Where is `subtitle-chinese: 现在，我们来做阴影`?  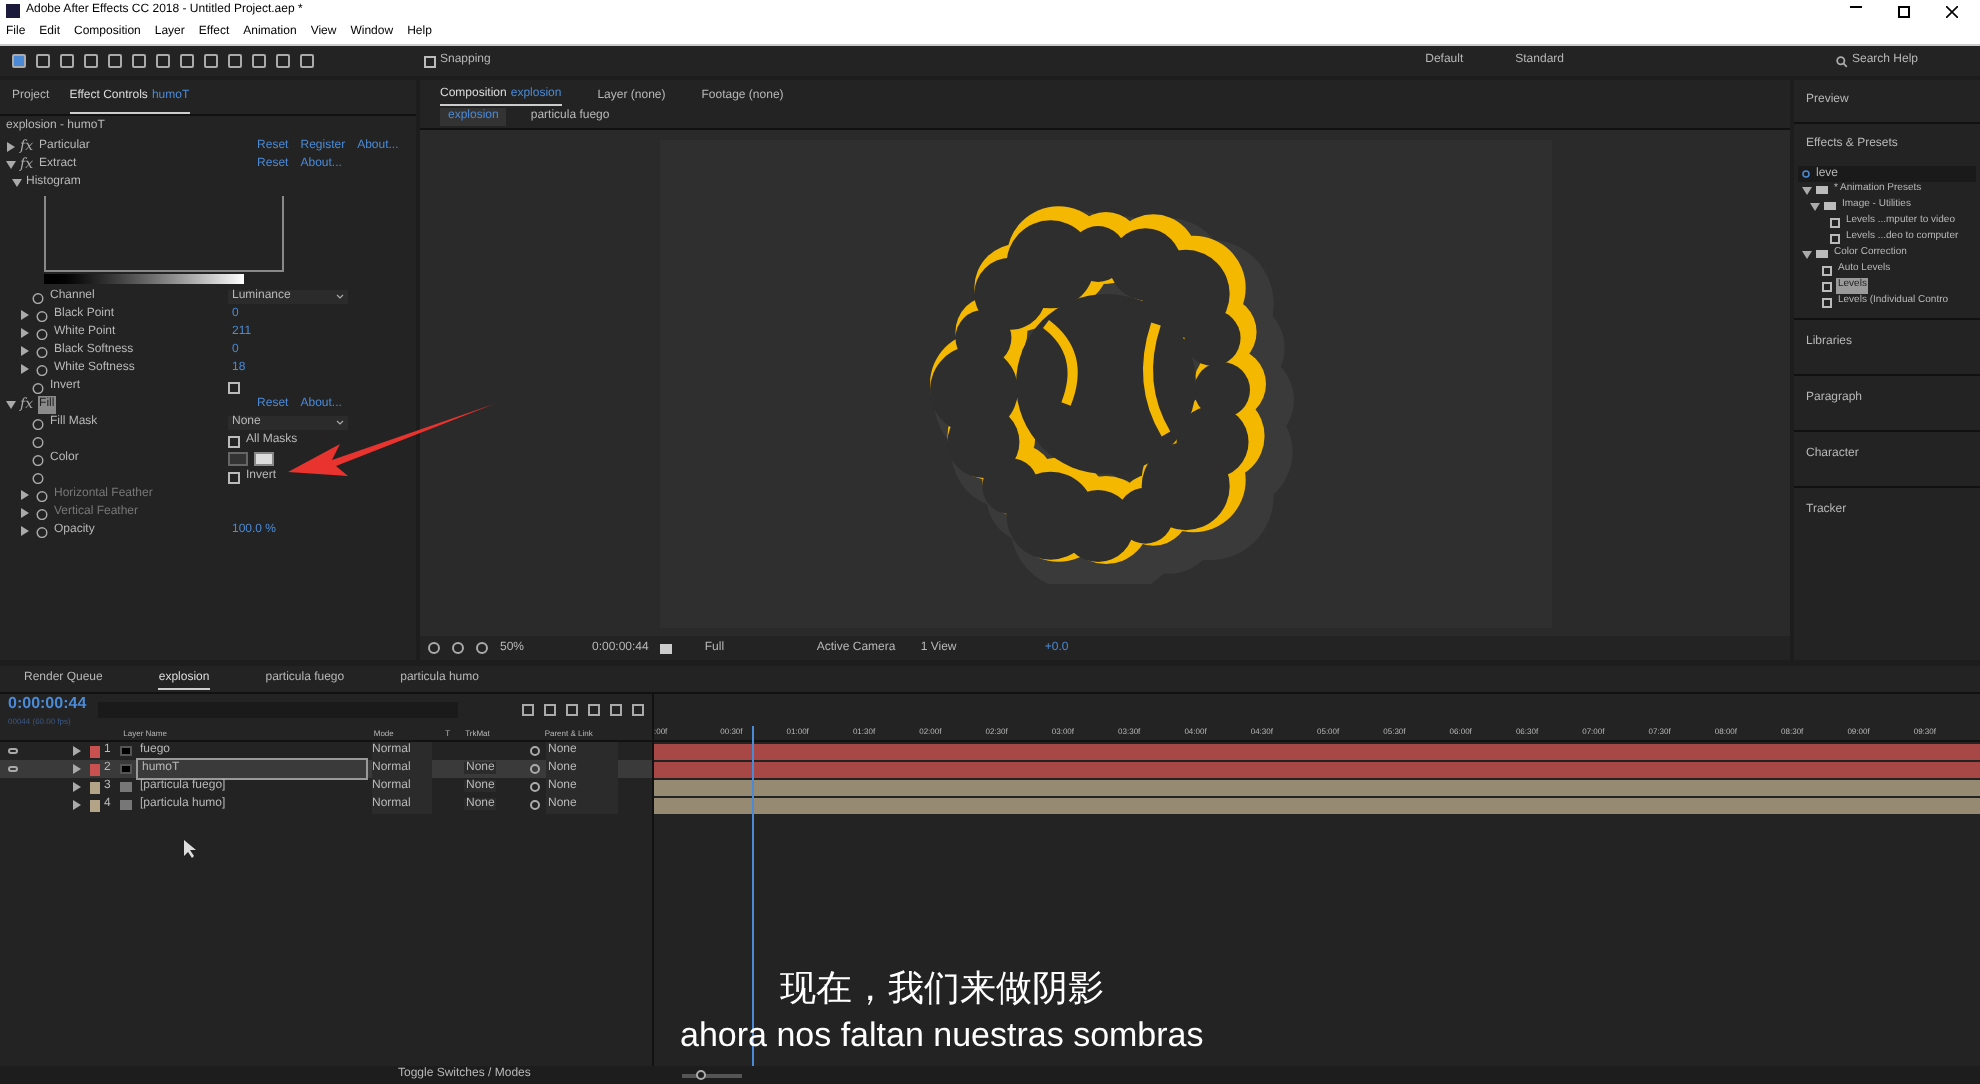
subtitle-chinese: 现在，我们来做阴影 is located at coordinates (941, 990).